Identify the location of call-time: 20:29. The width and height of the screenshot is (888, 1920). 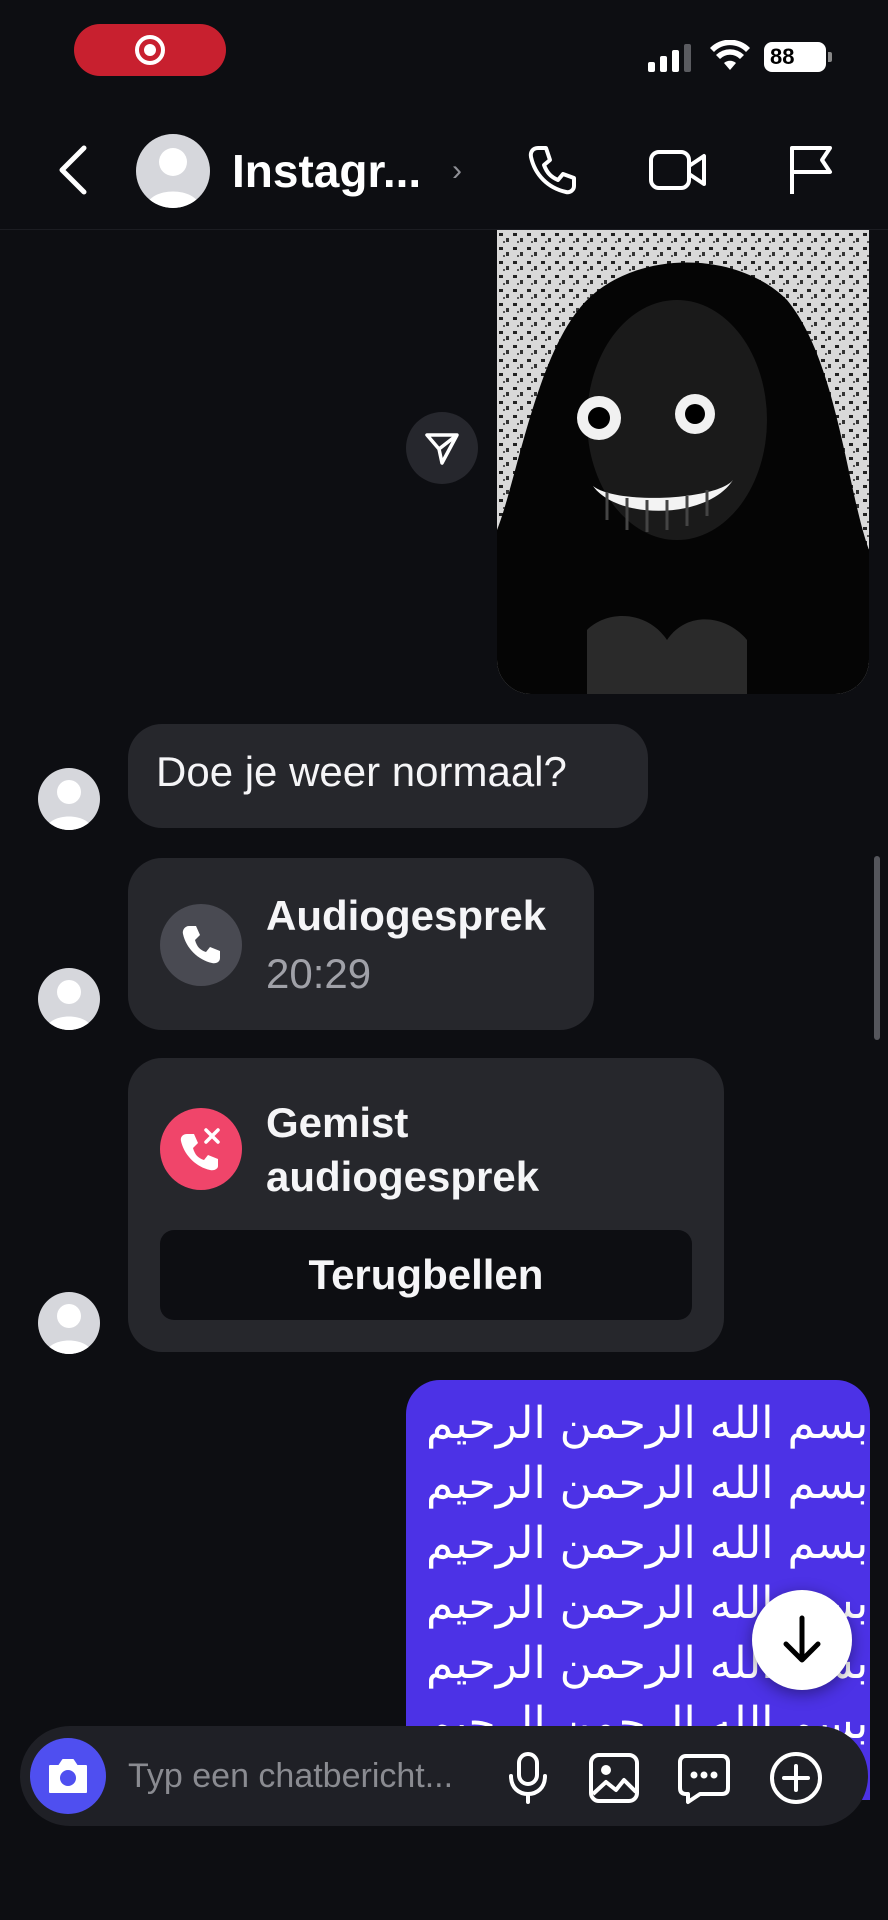
(319, 973).